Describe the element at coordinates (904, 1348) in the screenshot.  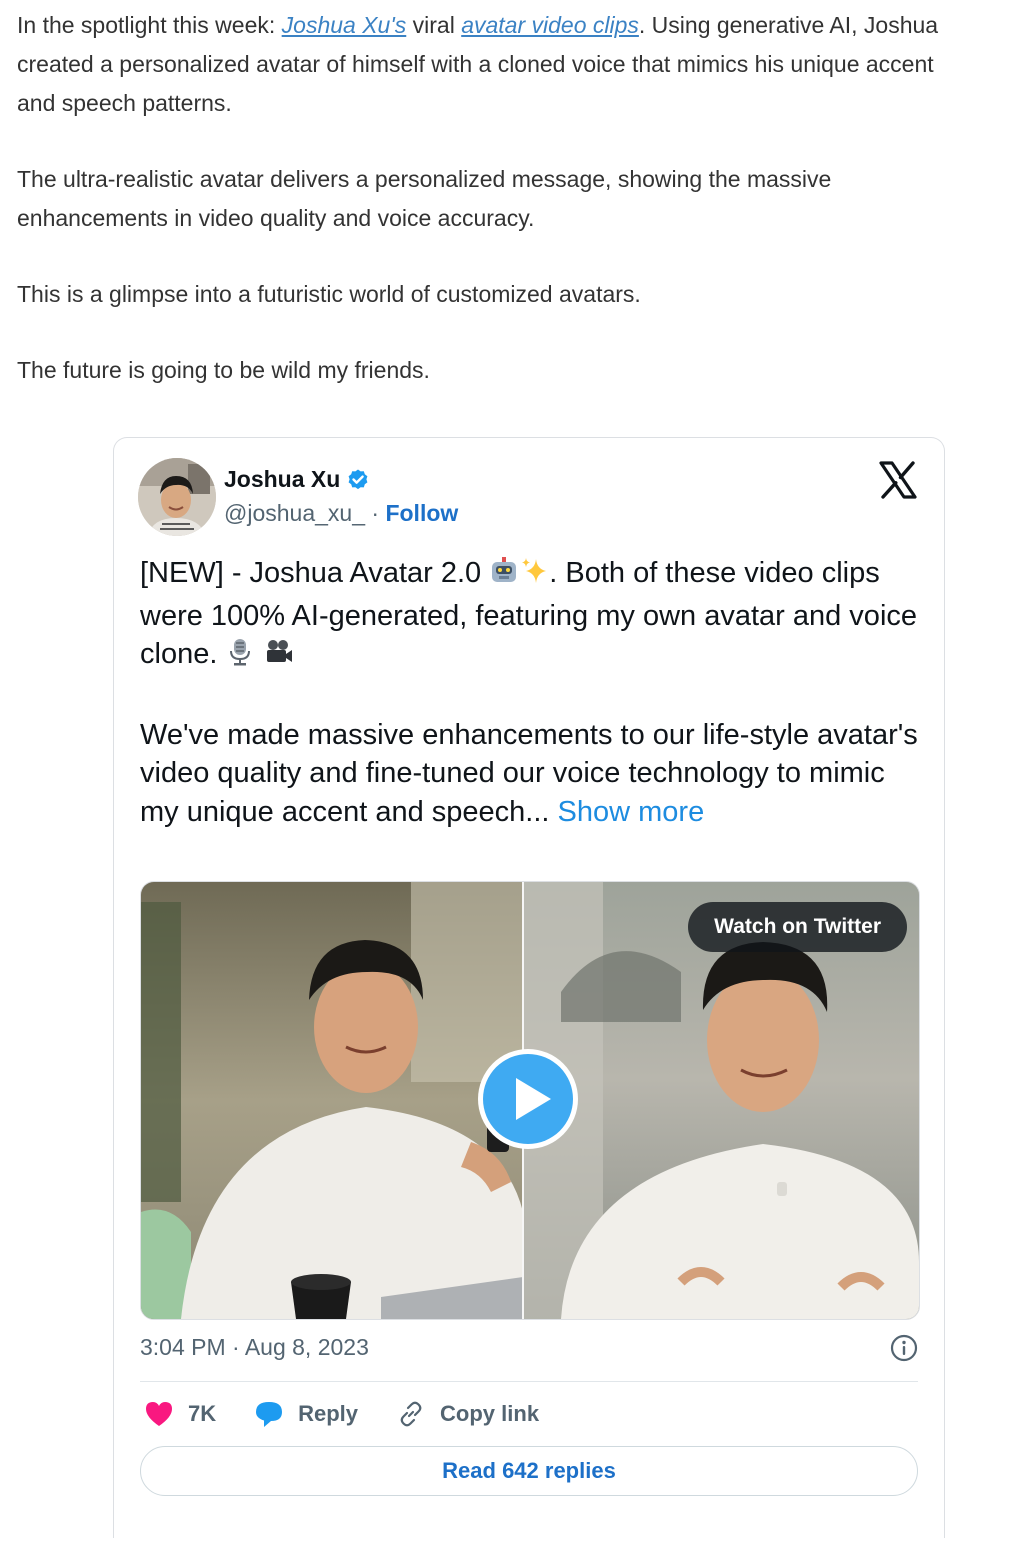
I see `info-icon` at that location.